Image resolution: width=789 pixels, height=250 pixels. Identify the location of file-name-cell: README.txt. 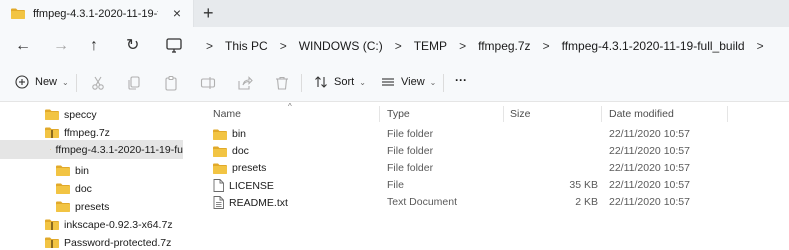
(250, 202).